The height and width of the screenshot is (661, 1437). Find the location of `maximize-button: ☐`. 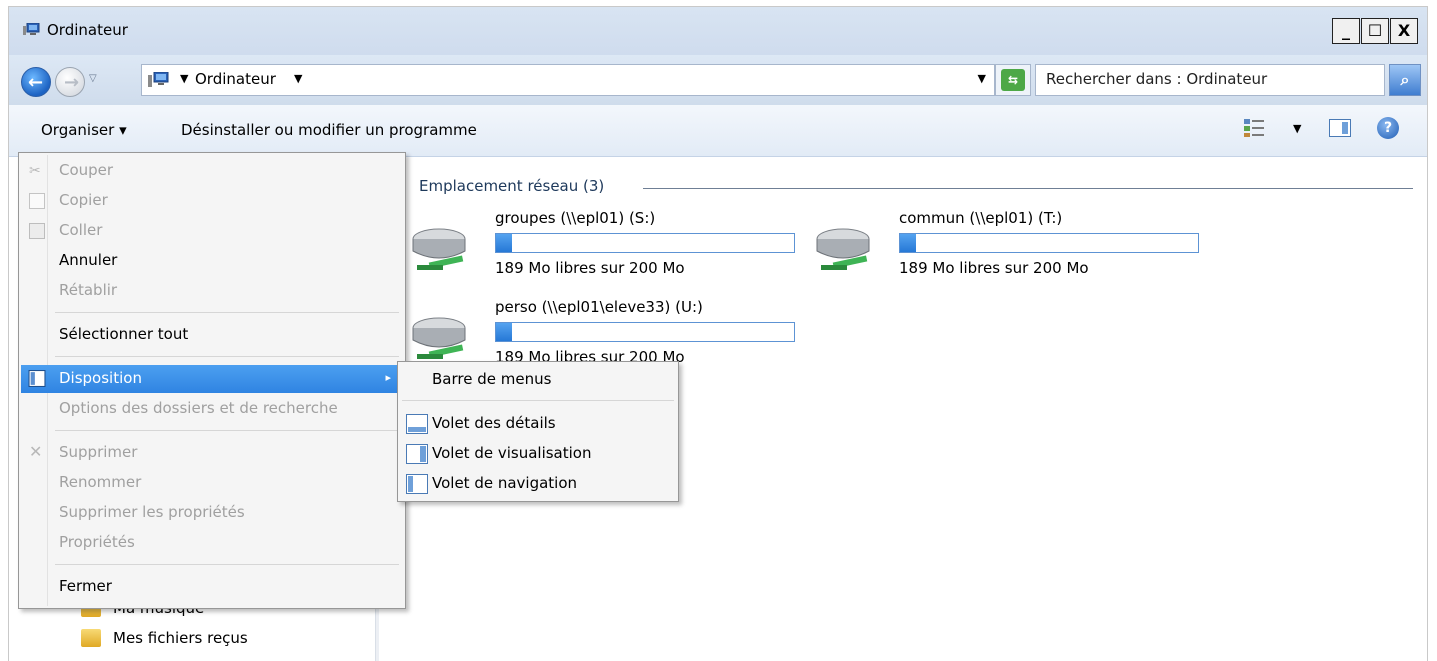

maximize-button: ☐ is located at coordinates (1375, 31).